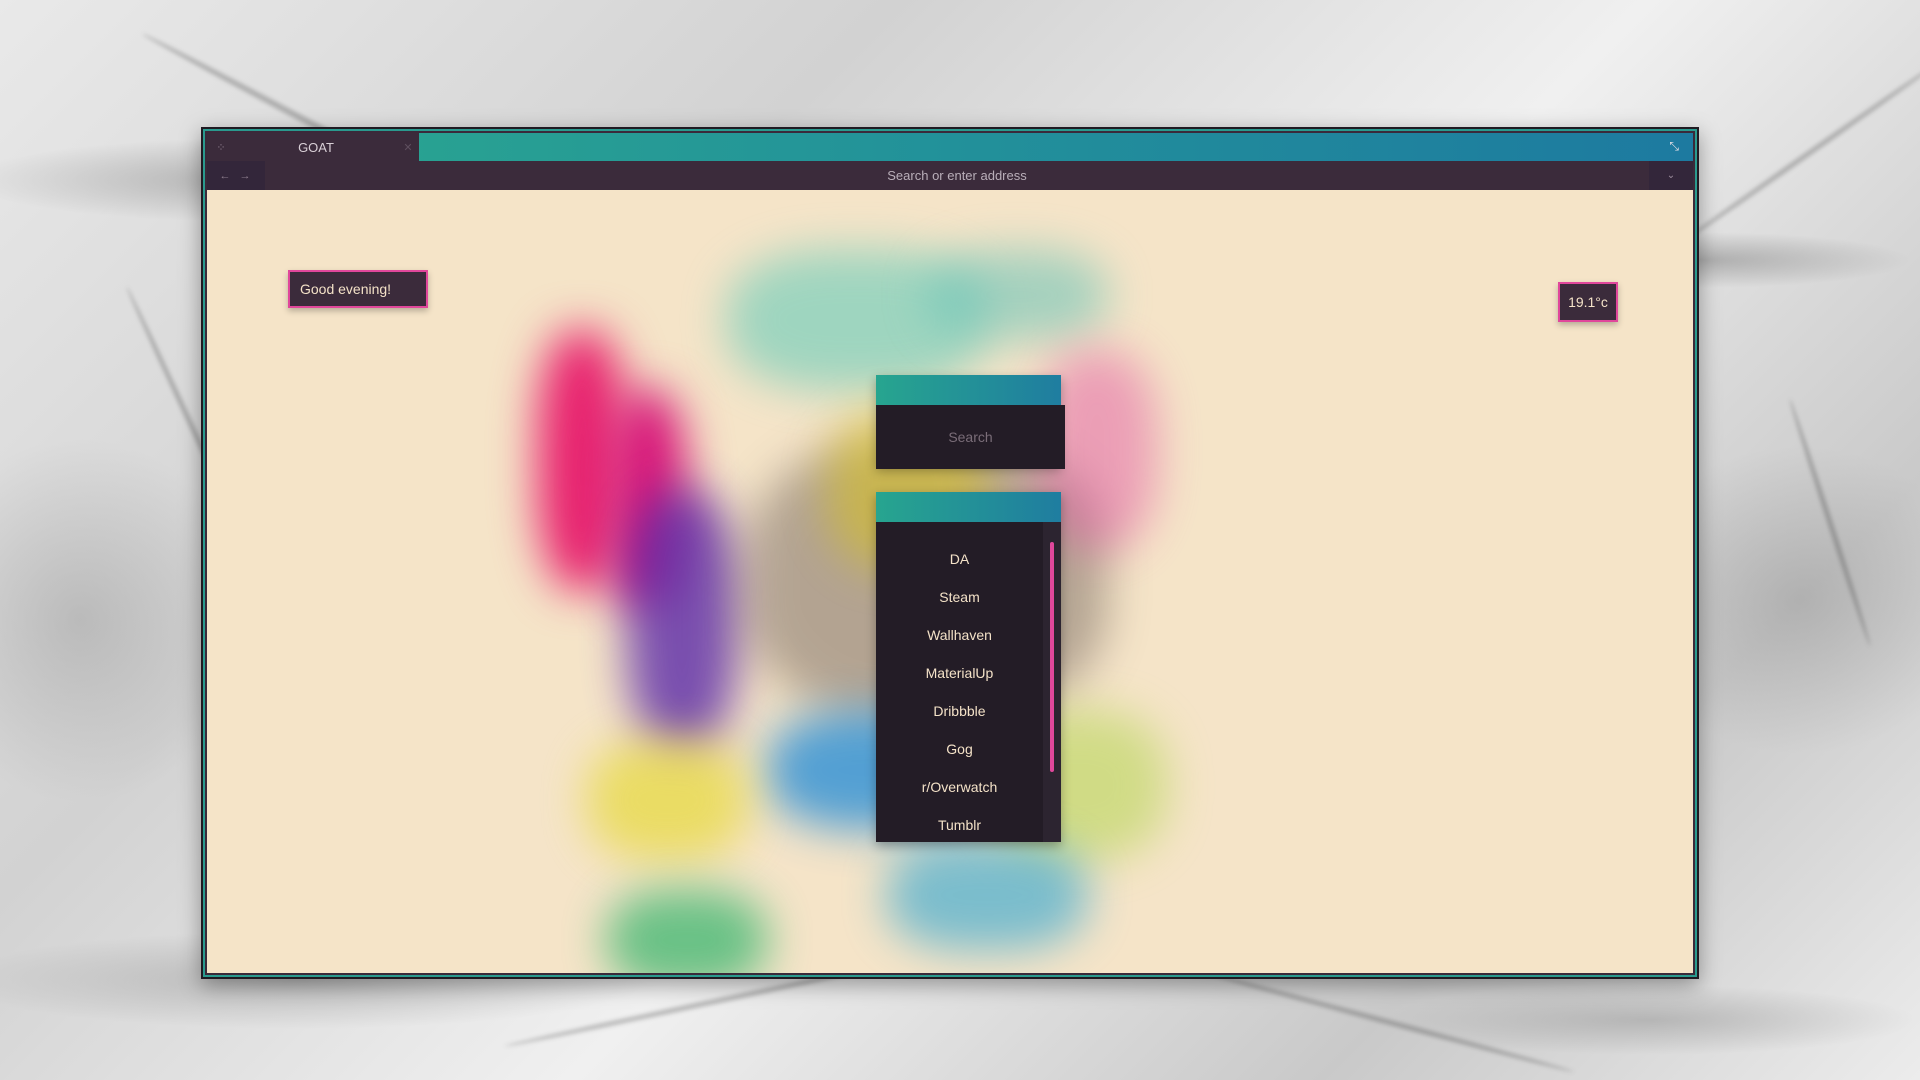  I want to click on nav-buttons: ← →, so click(236, 175).